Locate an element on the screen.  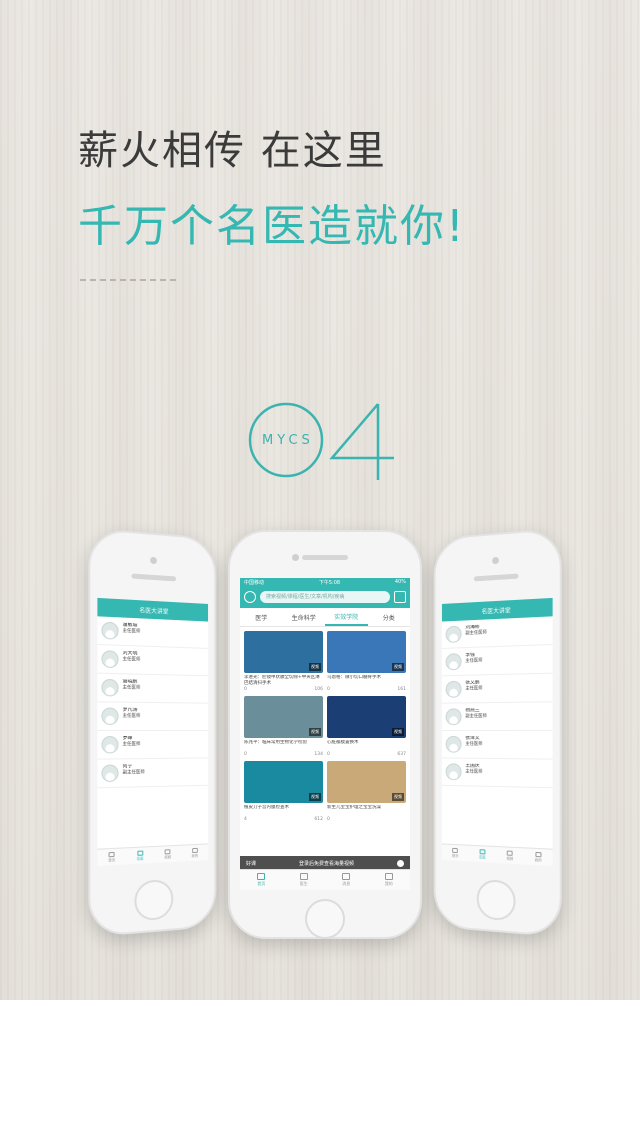
doctor-row: 李强 主任医师 is located at coordinates (497, 660).